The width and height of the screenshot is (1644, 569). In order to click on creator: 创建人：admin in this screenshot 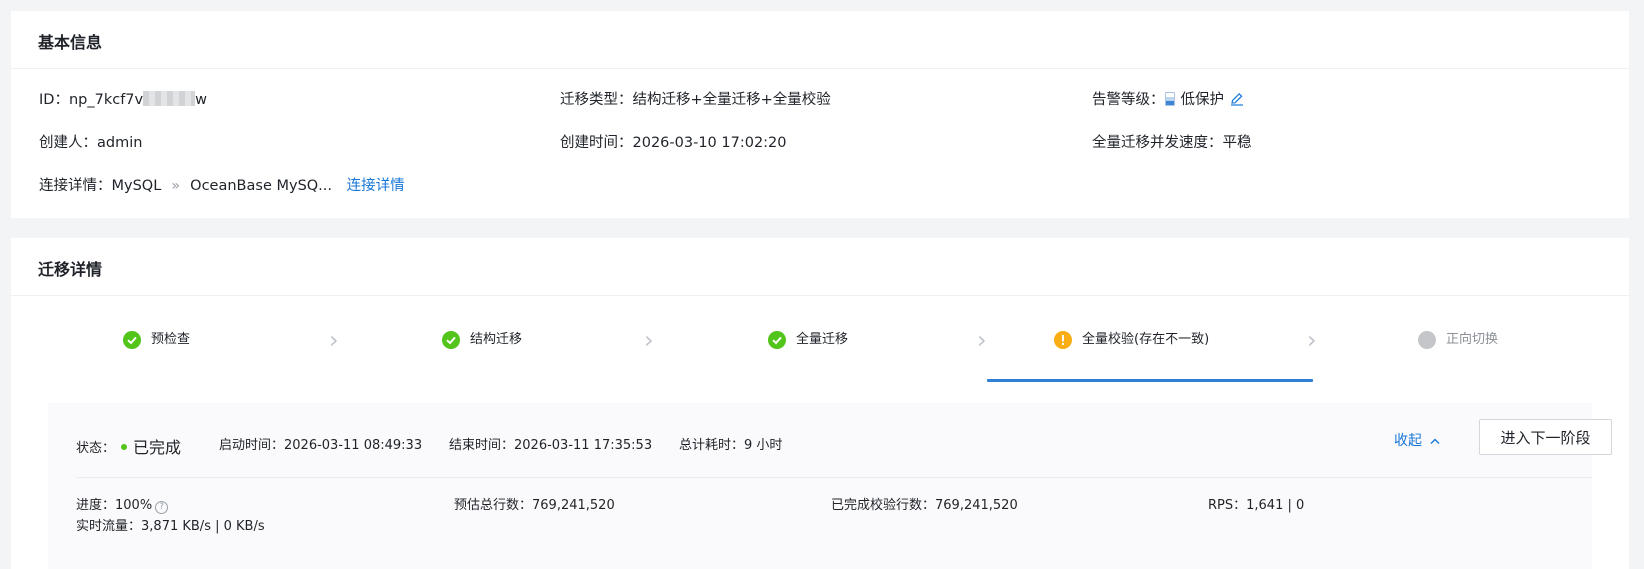, I will do `click(91, 143)`.